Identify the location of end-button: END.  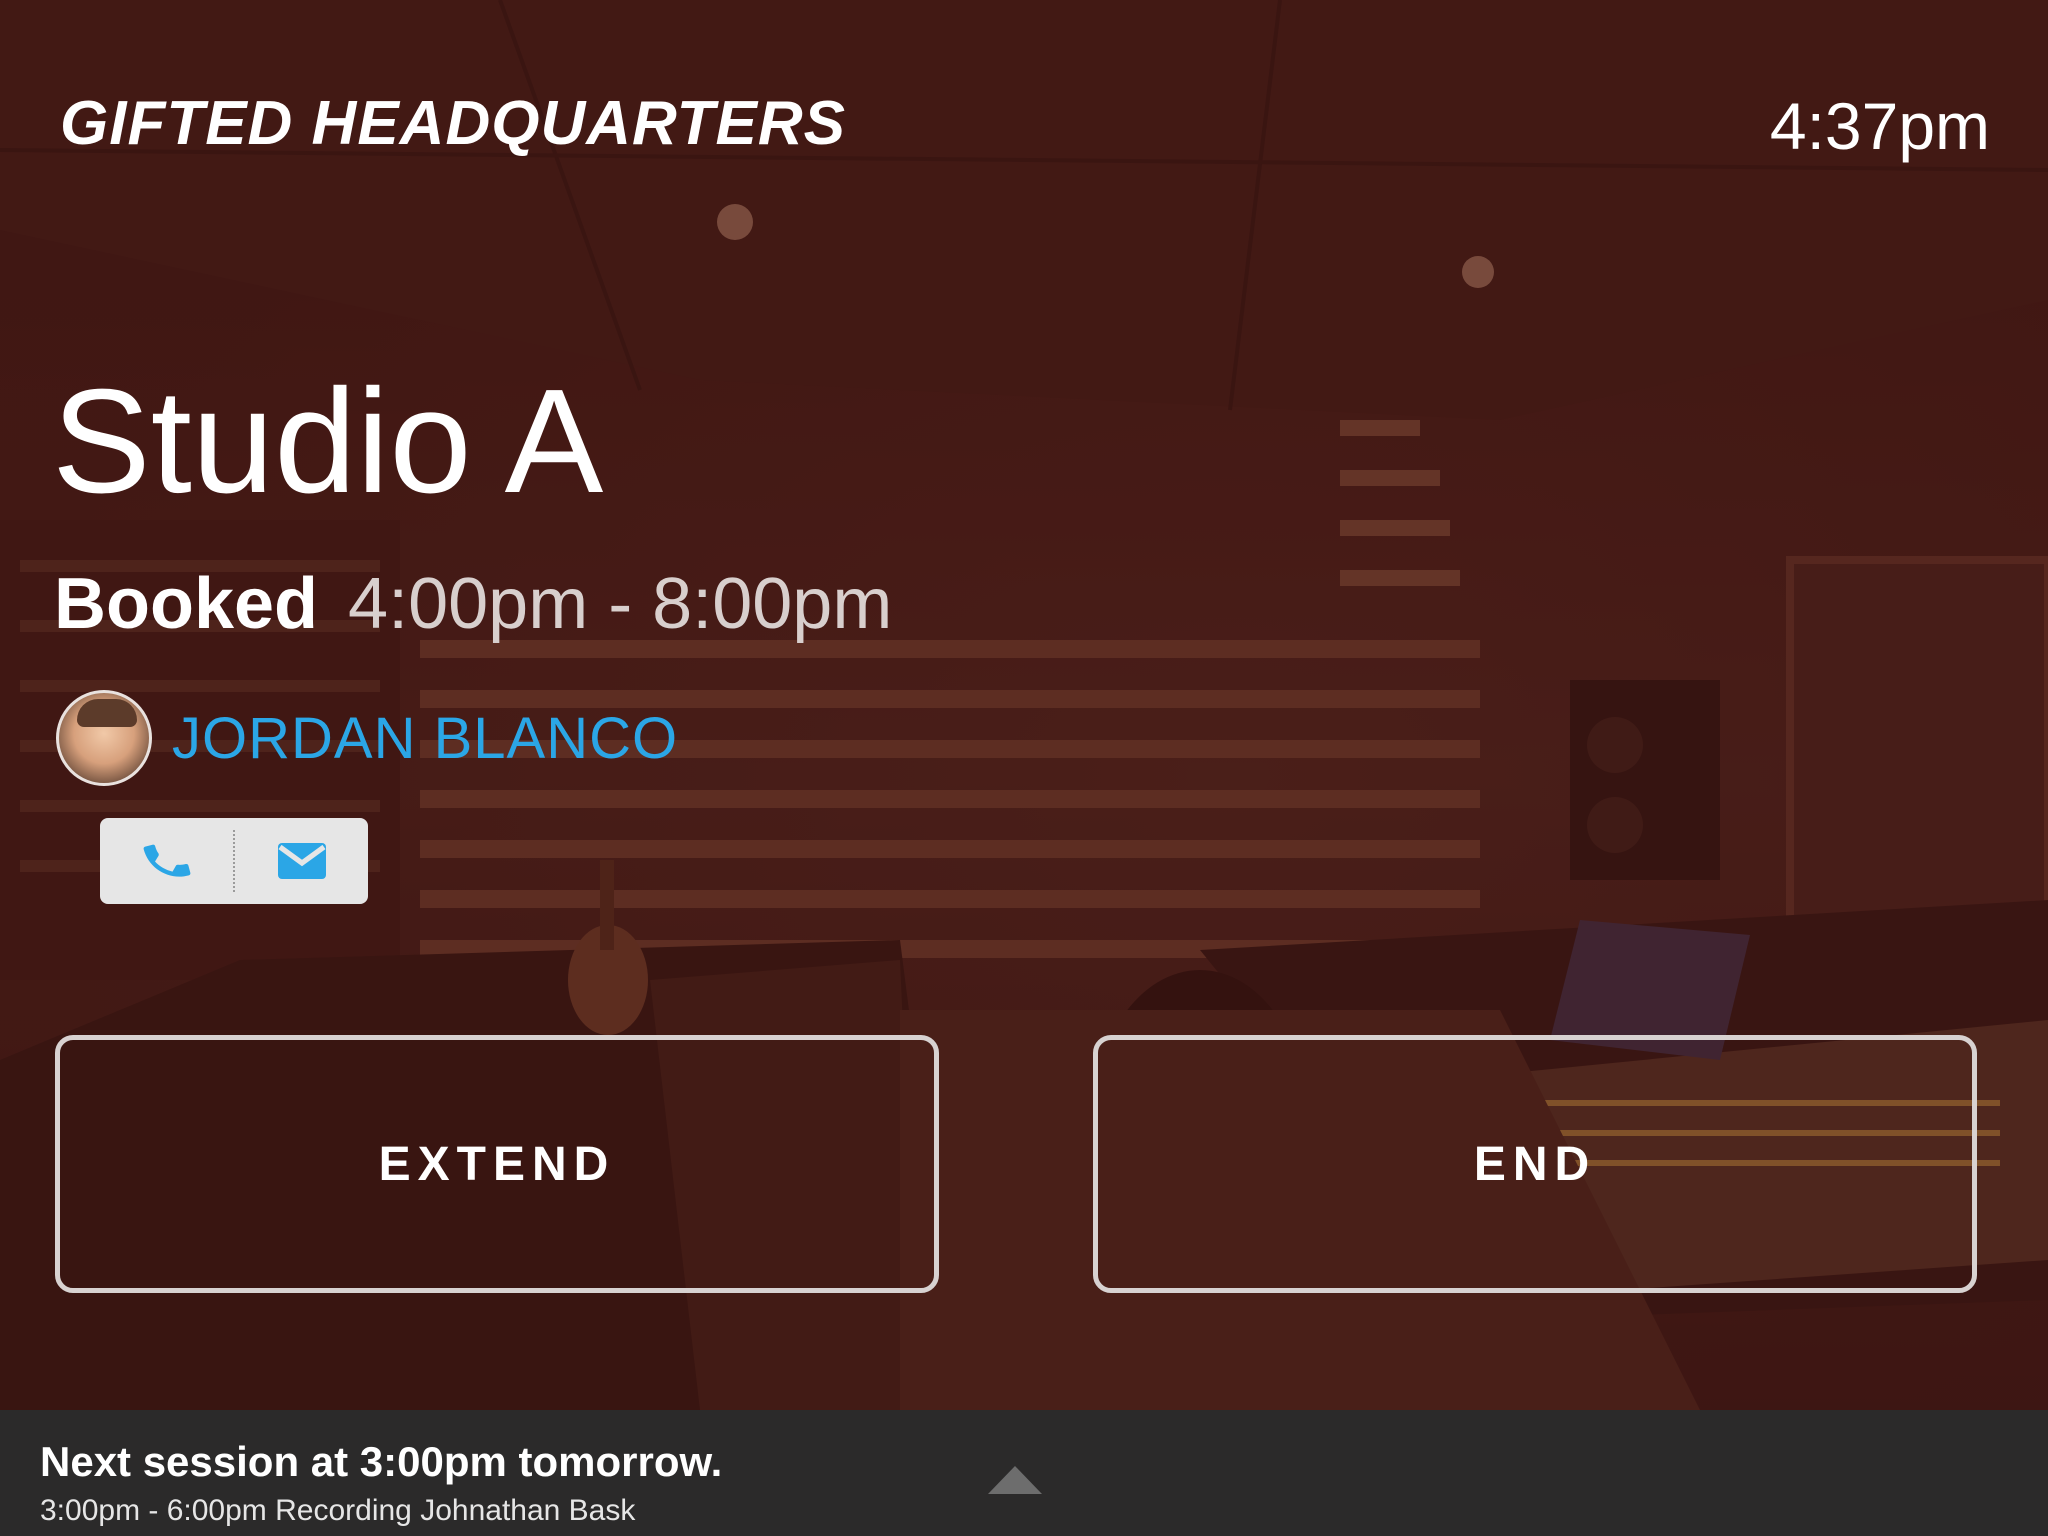
(1535, 1164).